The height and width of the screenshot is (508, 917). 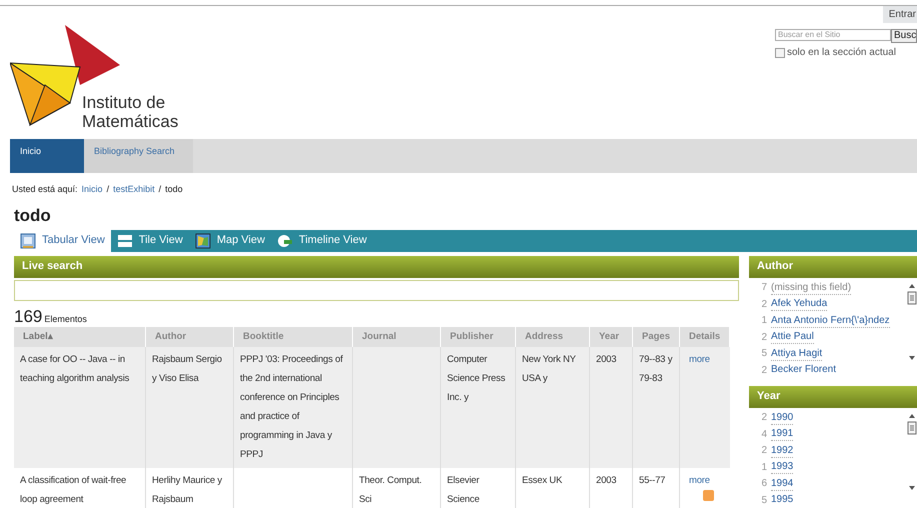 I want to click on breadcrumb-link: Inicio, so click(x=92, y=189).